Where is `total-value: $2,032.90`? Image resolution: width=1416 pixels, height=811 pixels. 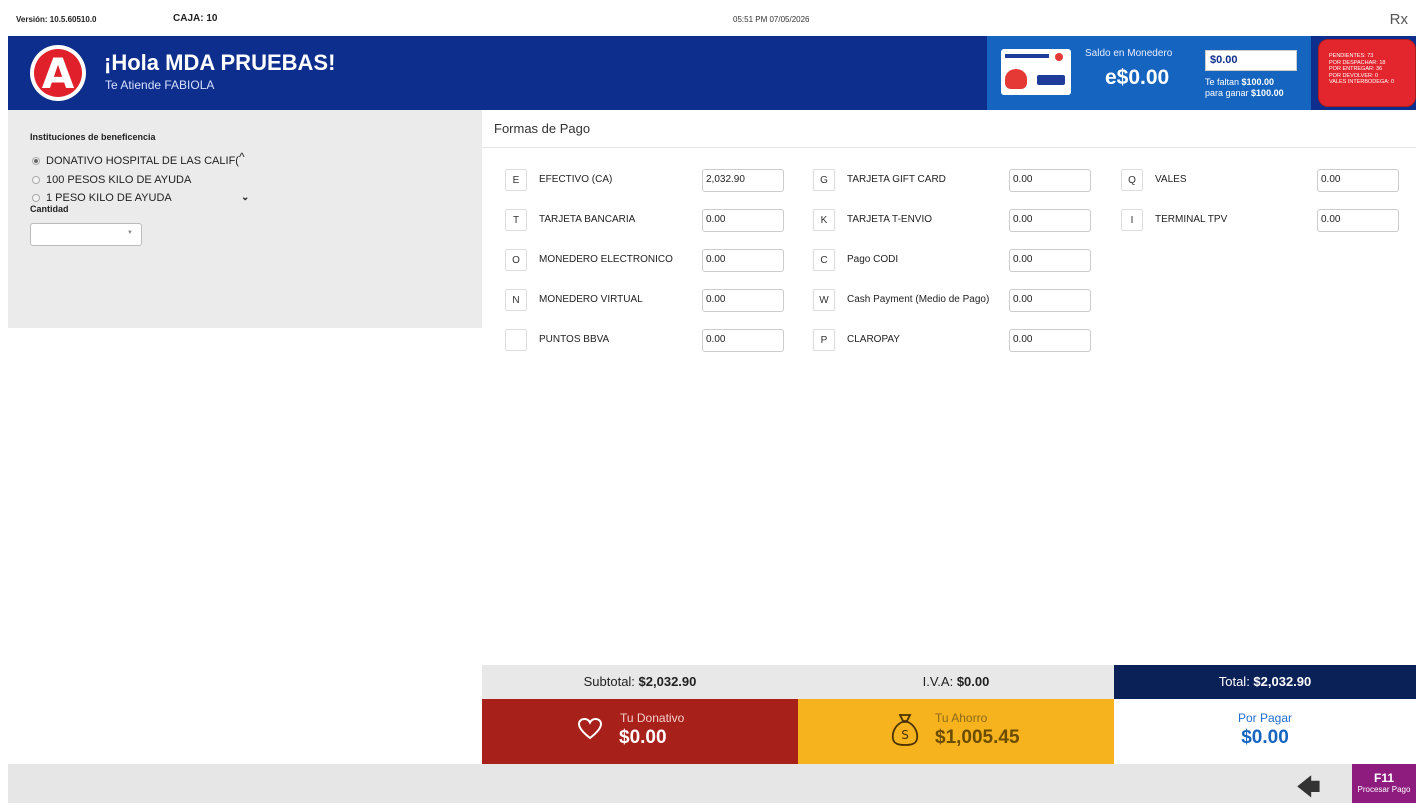
total-value: $2,032.90 is located at coordinates (1282, 681).